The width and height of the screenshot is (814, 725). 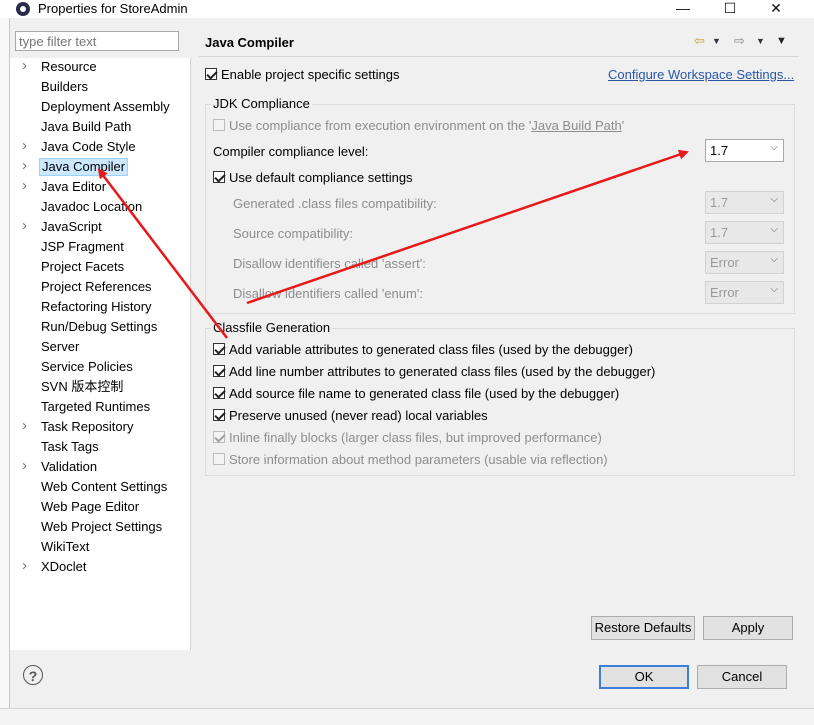 I want to click on arrow-to-java-compiler, so click(x=162, y=253).